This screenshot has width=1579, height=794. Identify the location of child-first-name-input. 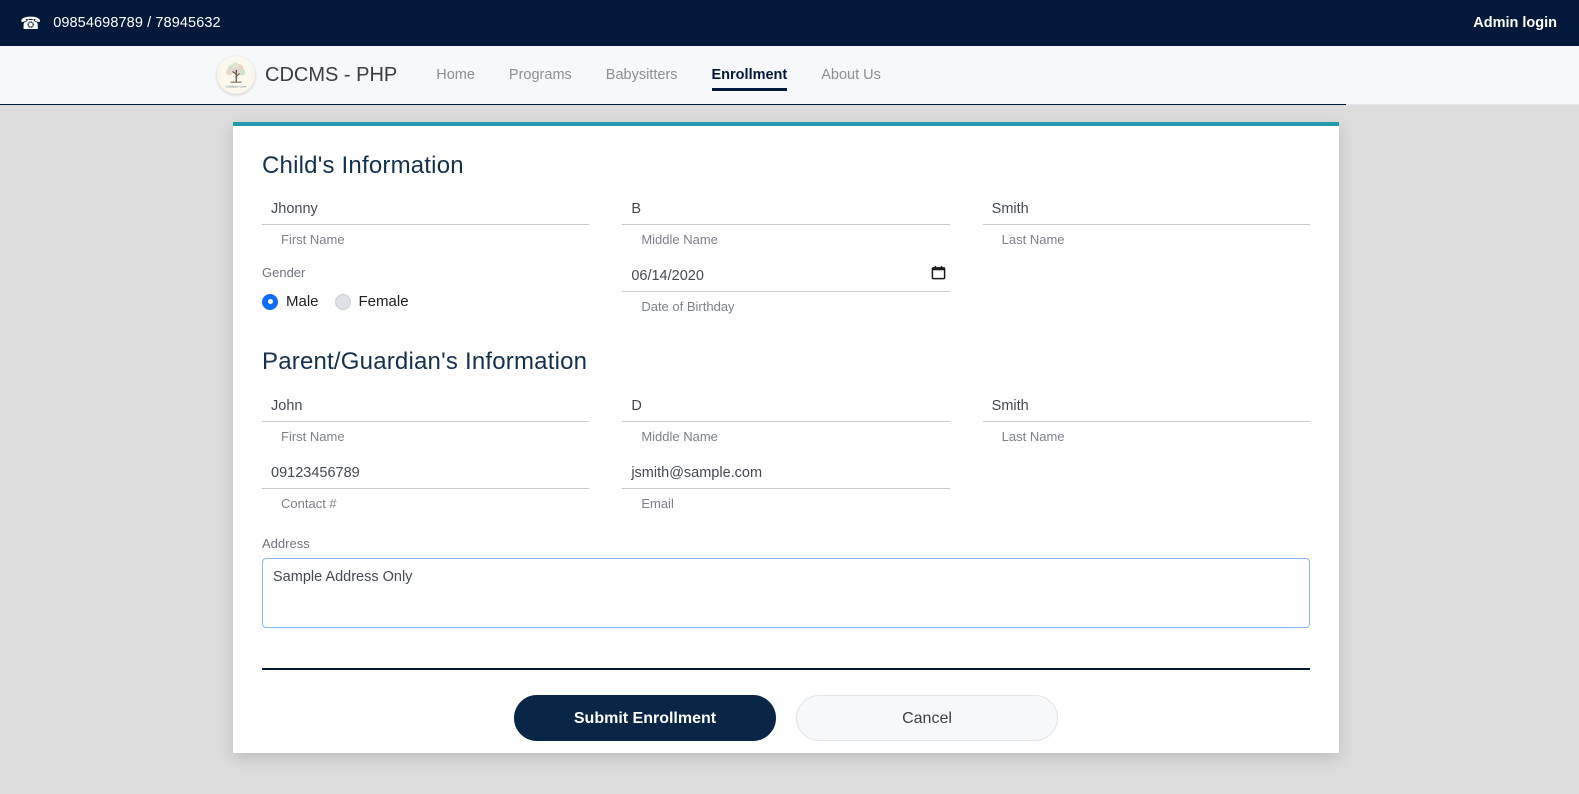
(426, 211).